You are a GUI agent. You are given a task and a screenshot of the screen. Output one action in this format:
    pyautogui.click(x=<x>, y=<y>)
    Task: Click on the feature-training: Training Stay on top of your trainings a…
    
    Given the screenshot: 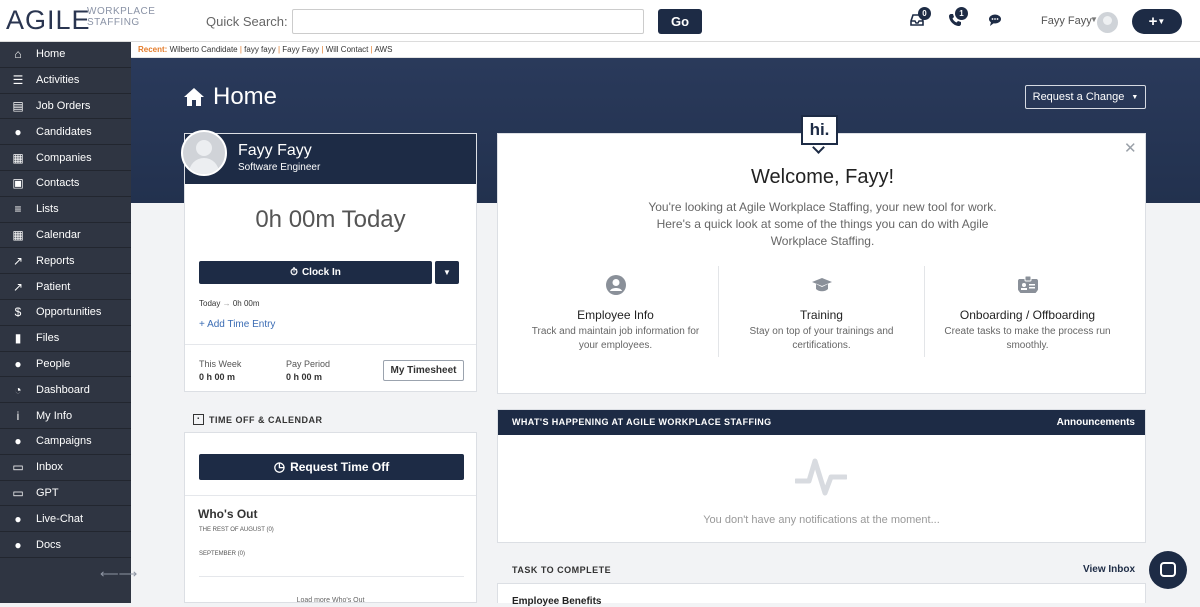 What is the action you would take?
    pyautogui.click(x=821, y=313)
    